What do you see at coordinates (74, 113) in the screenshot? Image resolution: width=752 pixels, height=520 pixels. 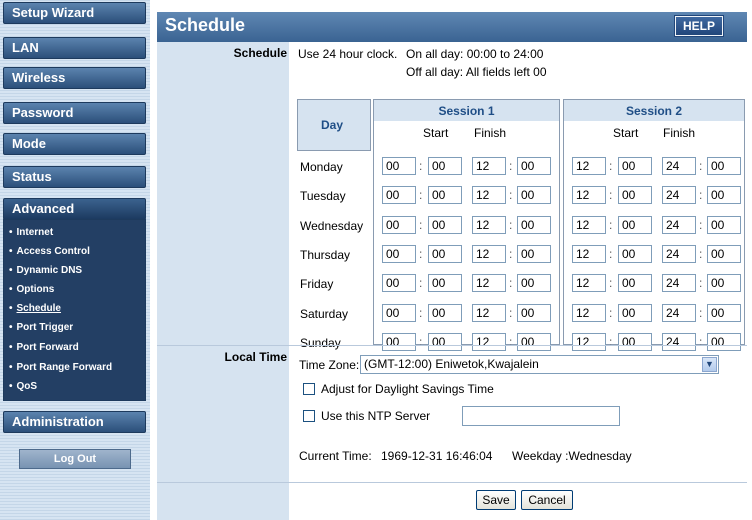 I see `nav-password: Password` at bounding box center [74, 113].